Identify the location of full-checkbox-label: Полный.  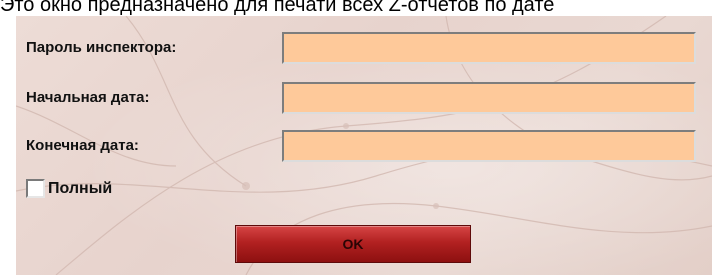
(80, 188).